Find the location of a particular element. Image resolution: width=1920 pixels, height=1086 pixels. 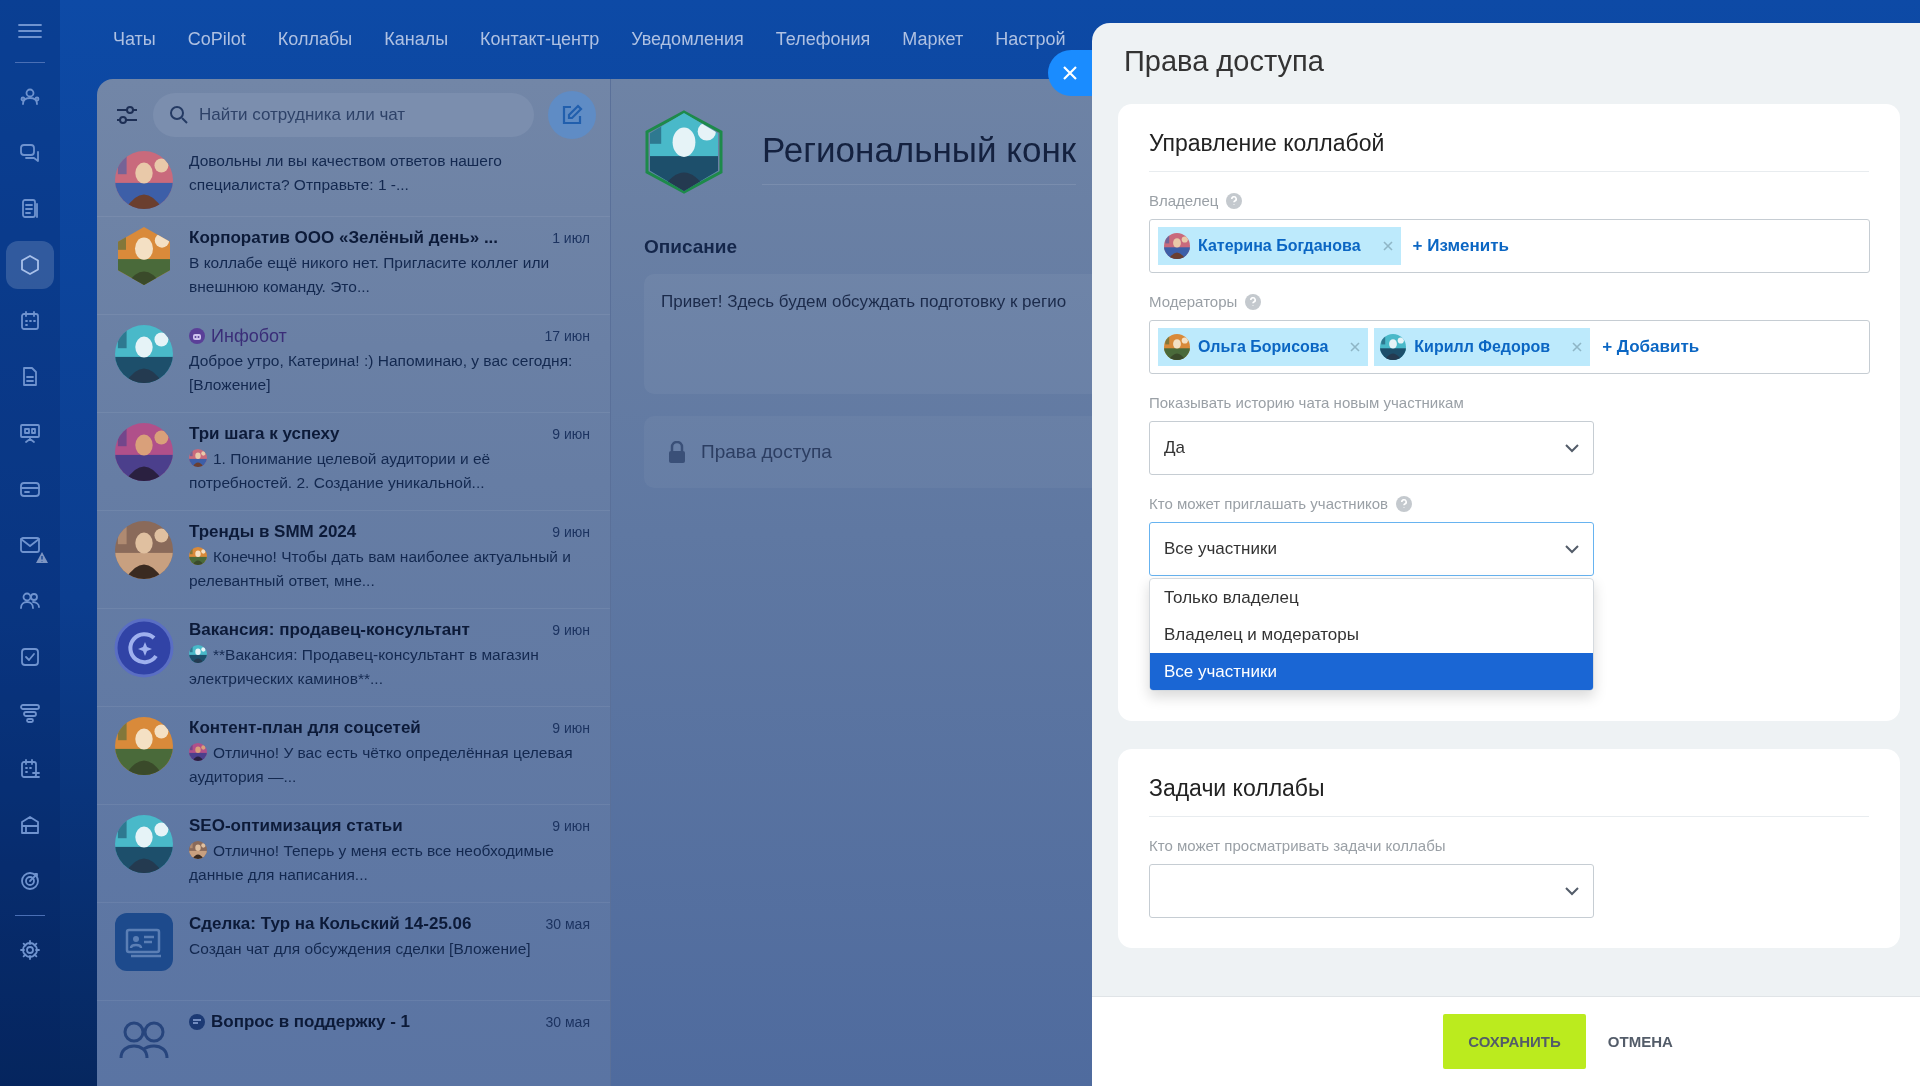

chat-item: Сделка: Тур на Кольский 14-25.06 30 мая Создан чат для обсуждения сделки [Вложение] is located at coordinates (353, 952).